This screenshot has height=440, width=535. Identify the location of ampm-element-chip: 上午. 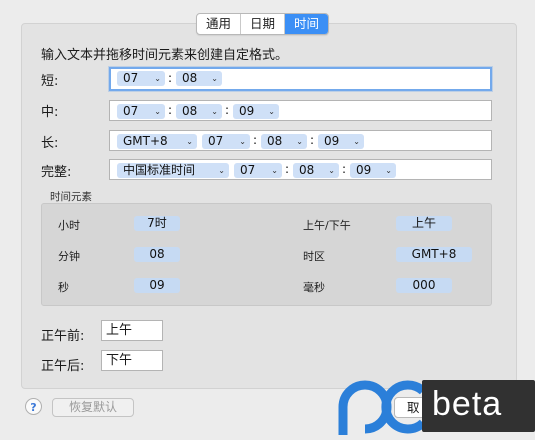
(424, 223).